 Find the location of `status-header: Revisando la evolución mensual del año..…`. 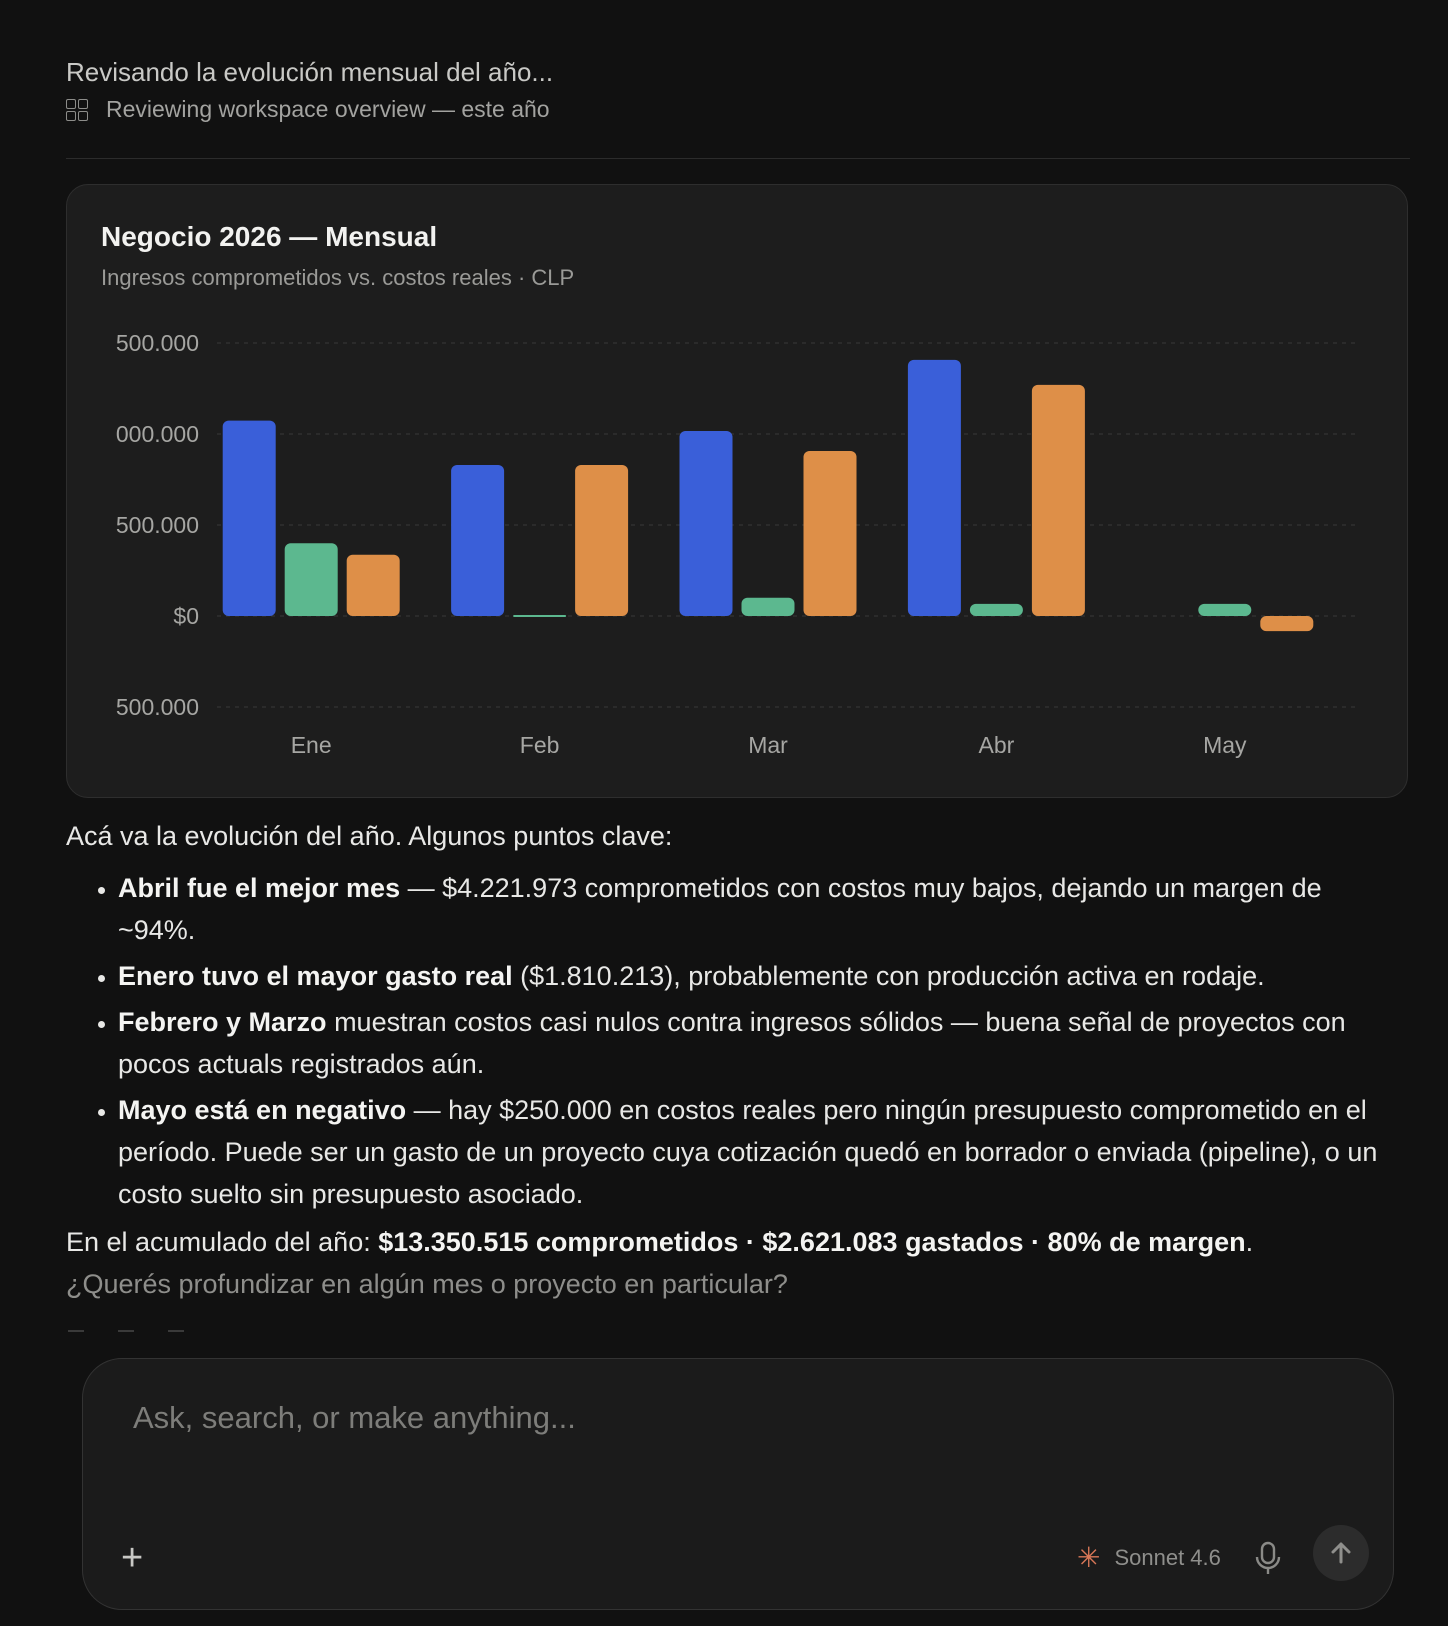

status-header: Revisando la evolución mensual del año..… is located at coordinates (309, 88).